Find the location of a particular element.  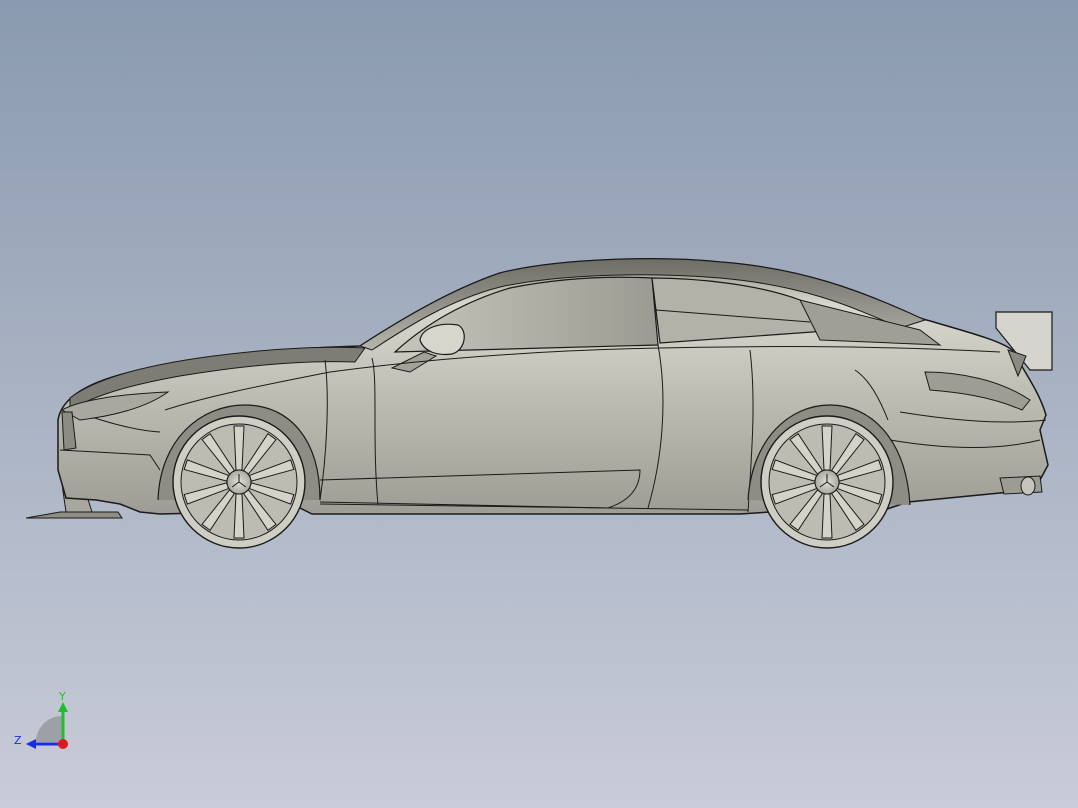

z-axis-arrowhead is located at coordinates (31, 744).